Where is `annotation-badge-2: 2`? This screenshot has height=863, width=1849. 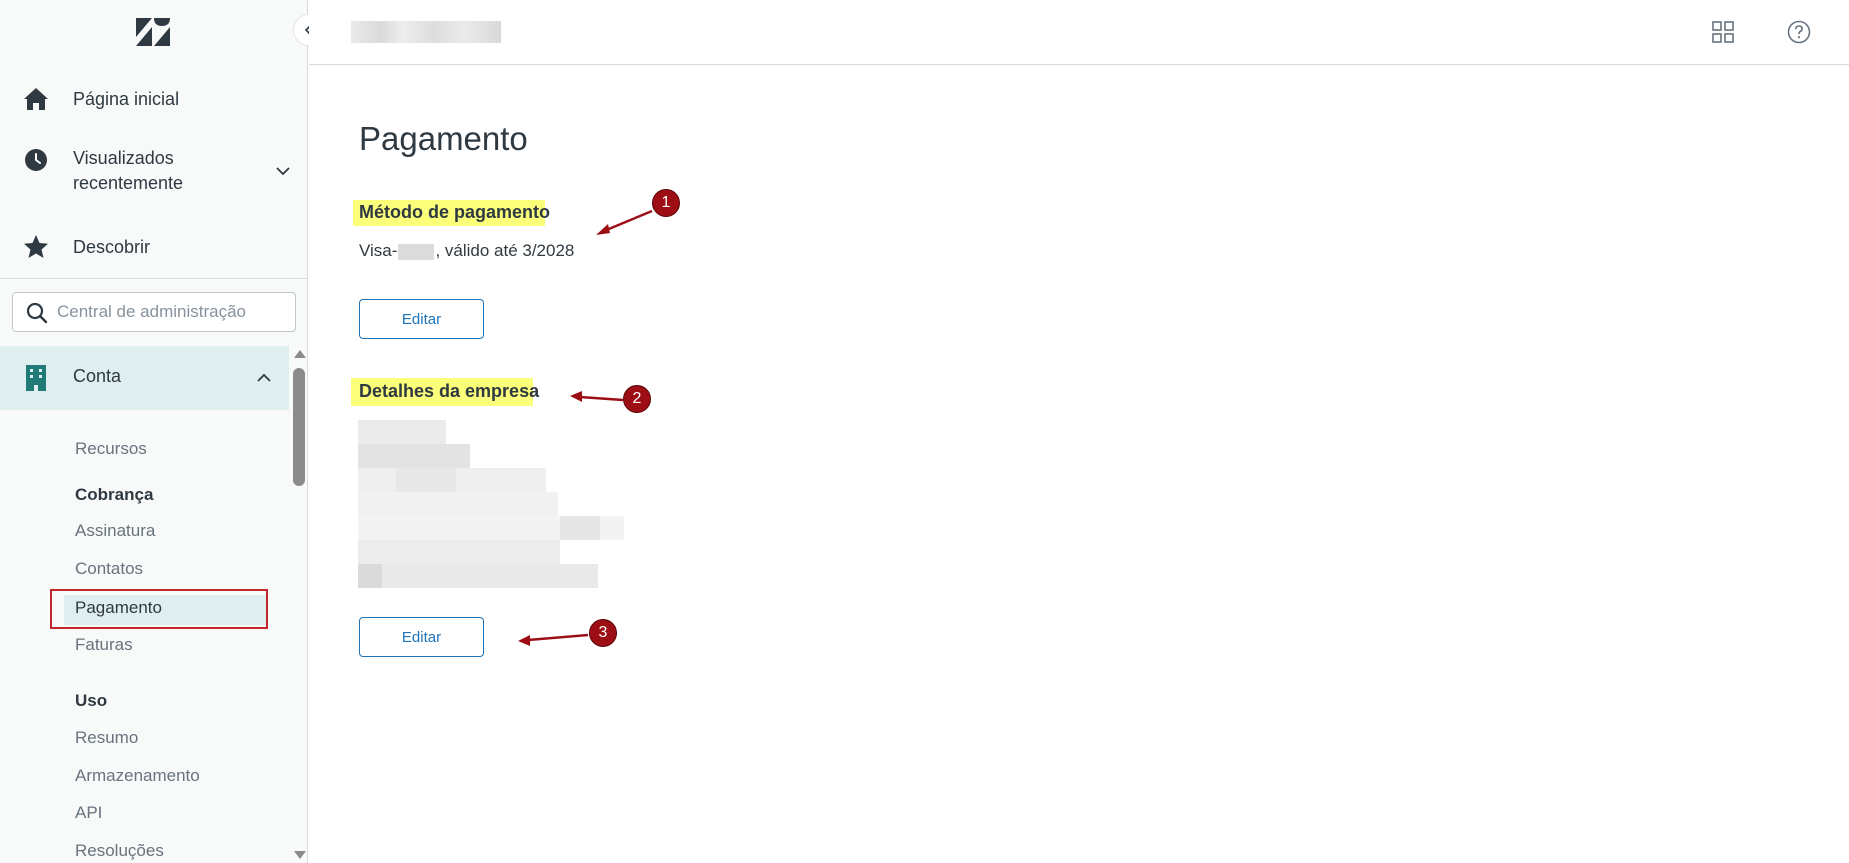 annotation-badge-2: 2 is located at coordinates (637, 399).